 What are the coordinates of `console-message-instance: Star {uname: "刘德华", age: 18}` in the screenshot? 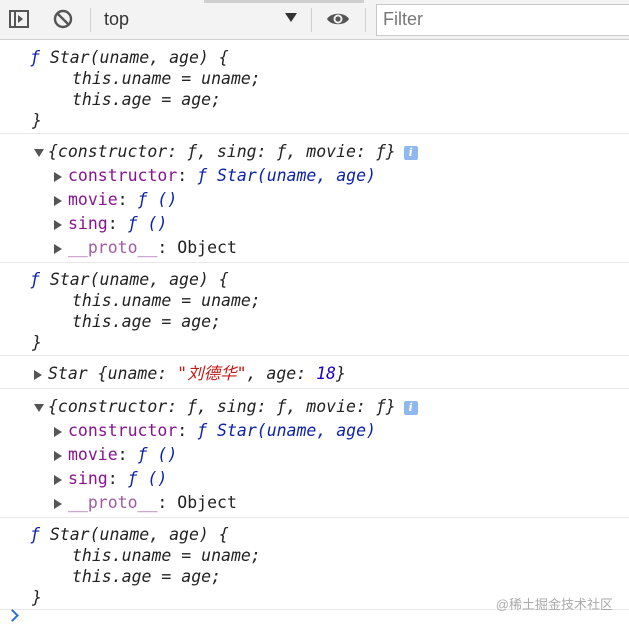 It's located at (314, 372).